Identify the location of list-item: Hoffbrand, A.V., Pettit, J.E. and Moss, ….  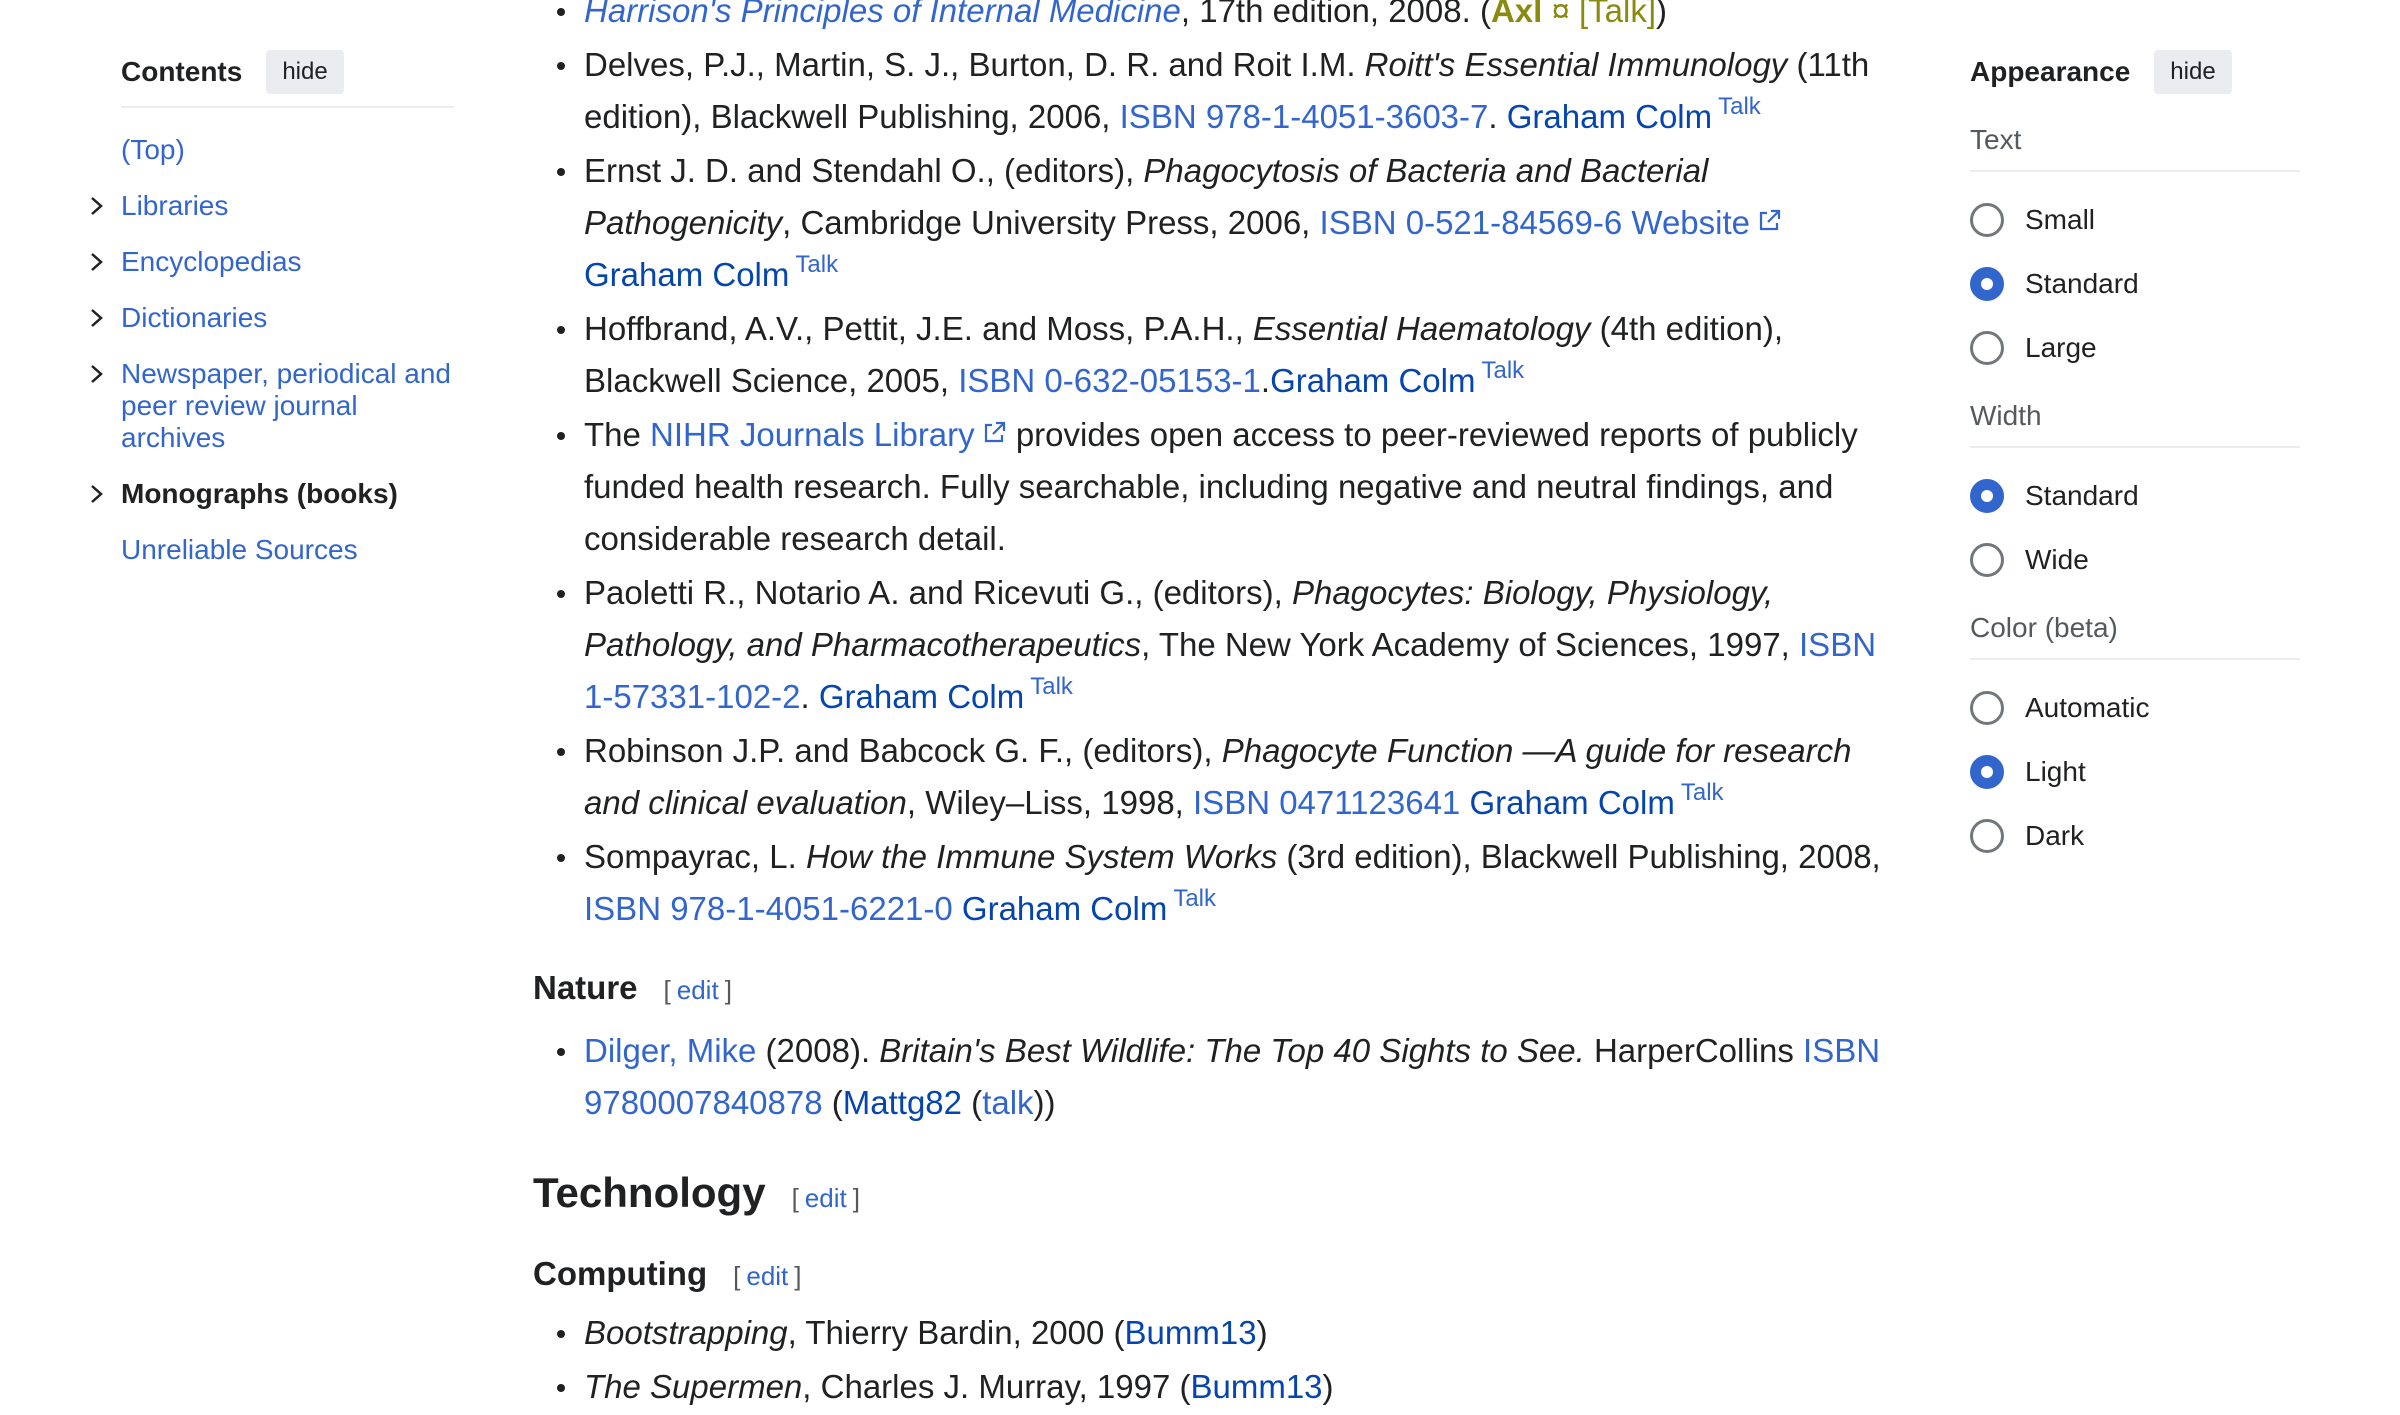
(1213, 355).